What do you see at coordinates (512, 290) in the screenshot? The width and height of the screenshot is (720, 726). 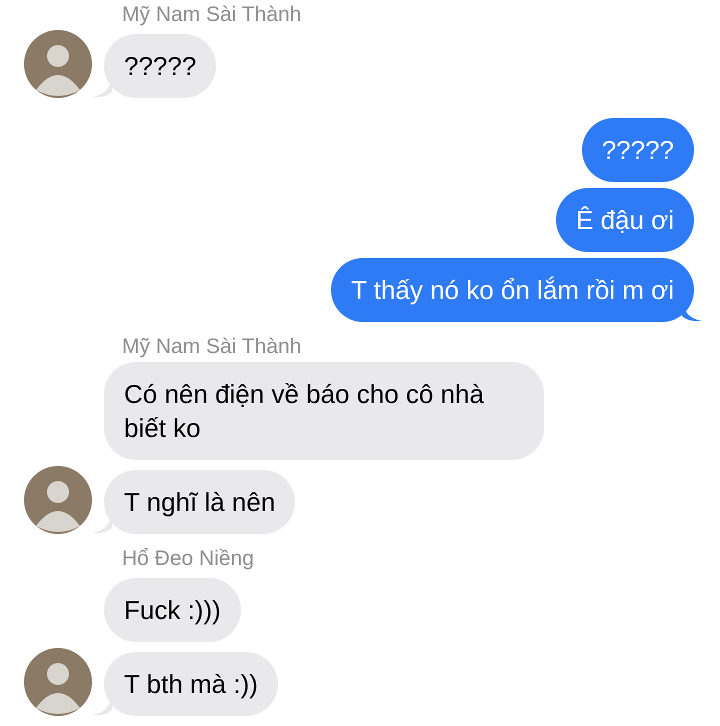 I see `message-bubble: T thấy nó ko ổn lắm rồi m ơi` at bounding box center [512, 290].